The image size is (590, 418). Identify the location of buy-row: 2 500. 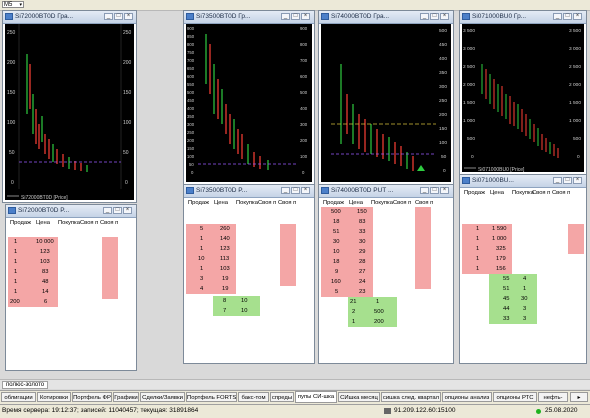
(372, 312).